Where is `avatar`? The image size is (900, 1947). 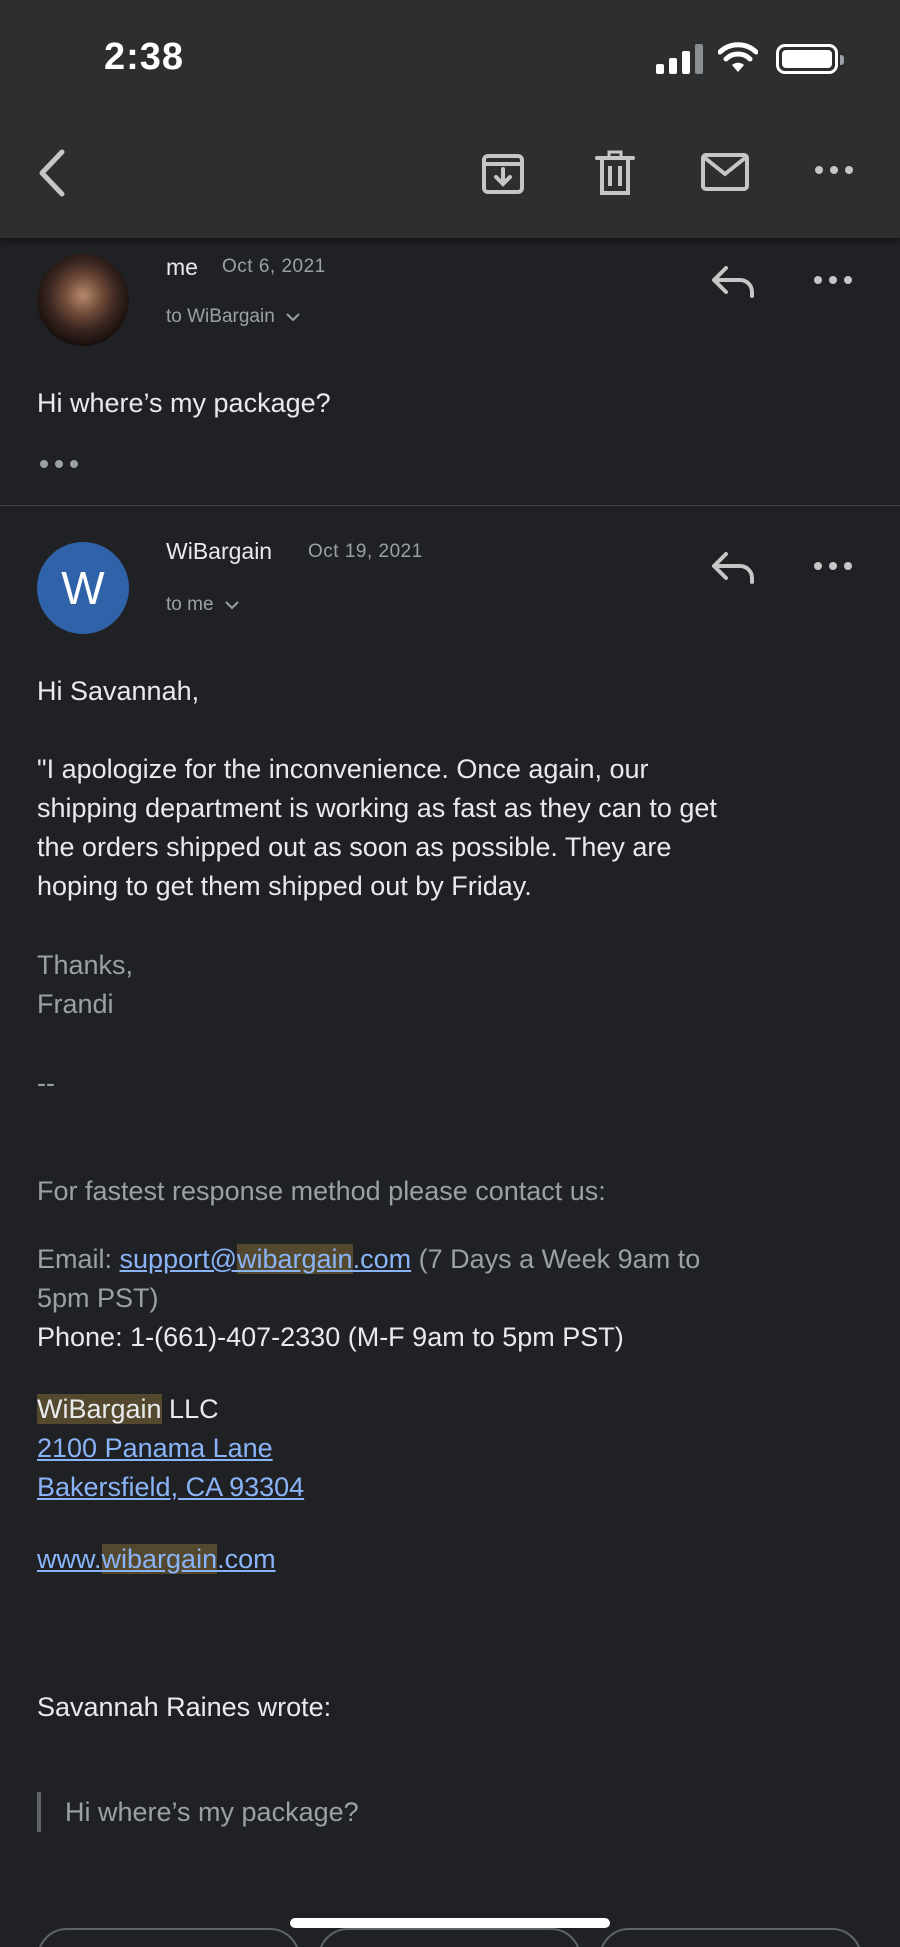 avatar is located at coordinates (83, 300).